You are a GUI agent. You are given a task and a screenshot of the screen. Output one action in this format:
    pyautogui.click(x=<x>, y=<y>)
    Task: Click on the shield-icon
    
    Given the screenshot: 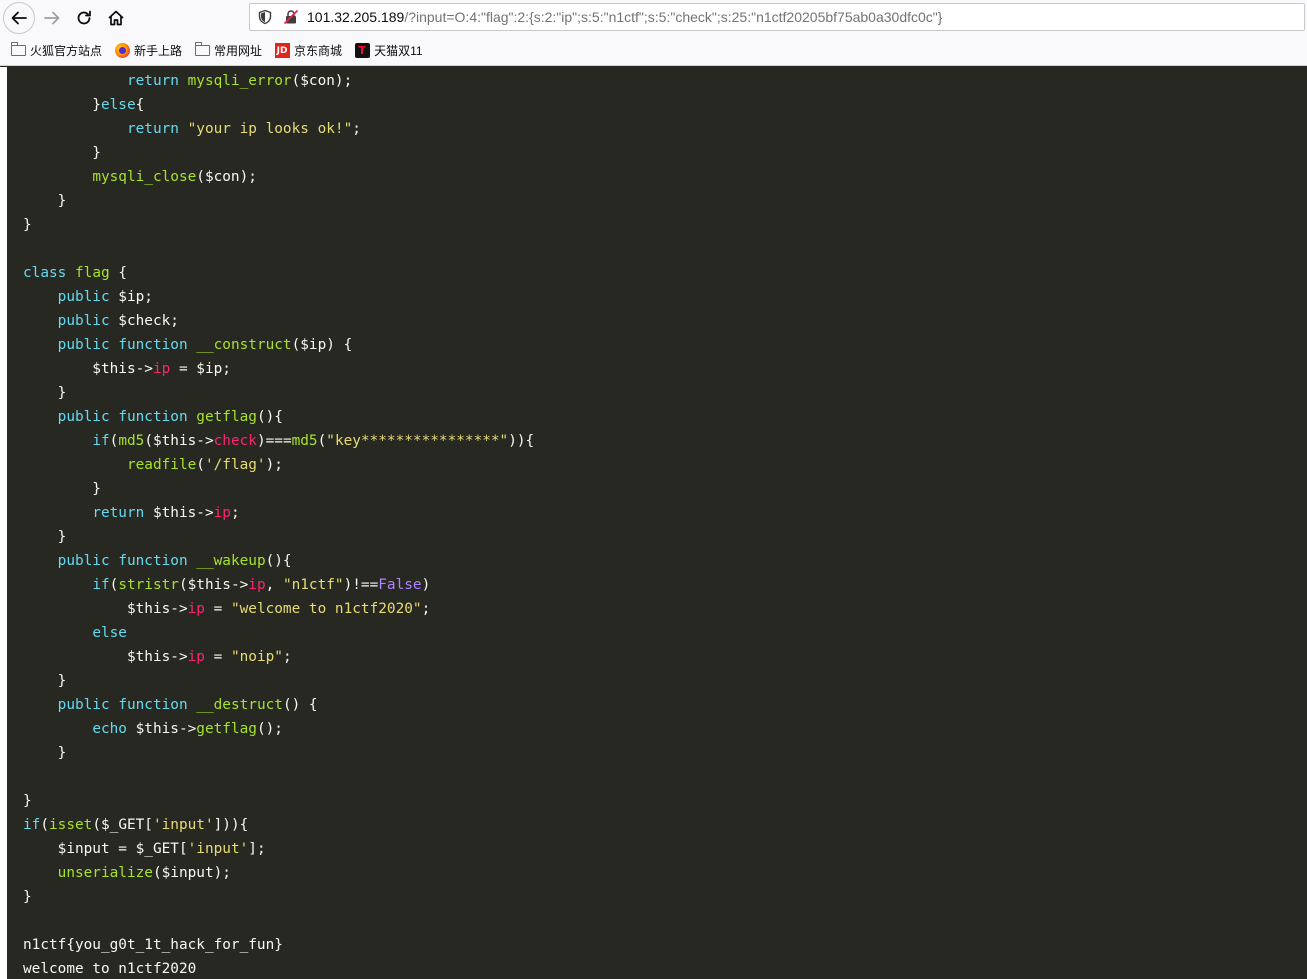 What is the action you would take?
    pyautogui.click(x=265, y=17)
    